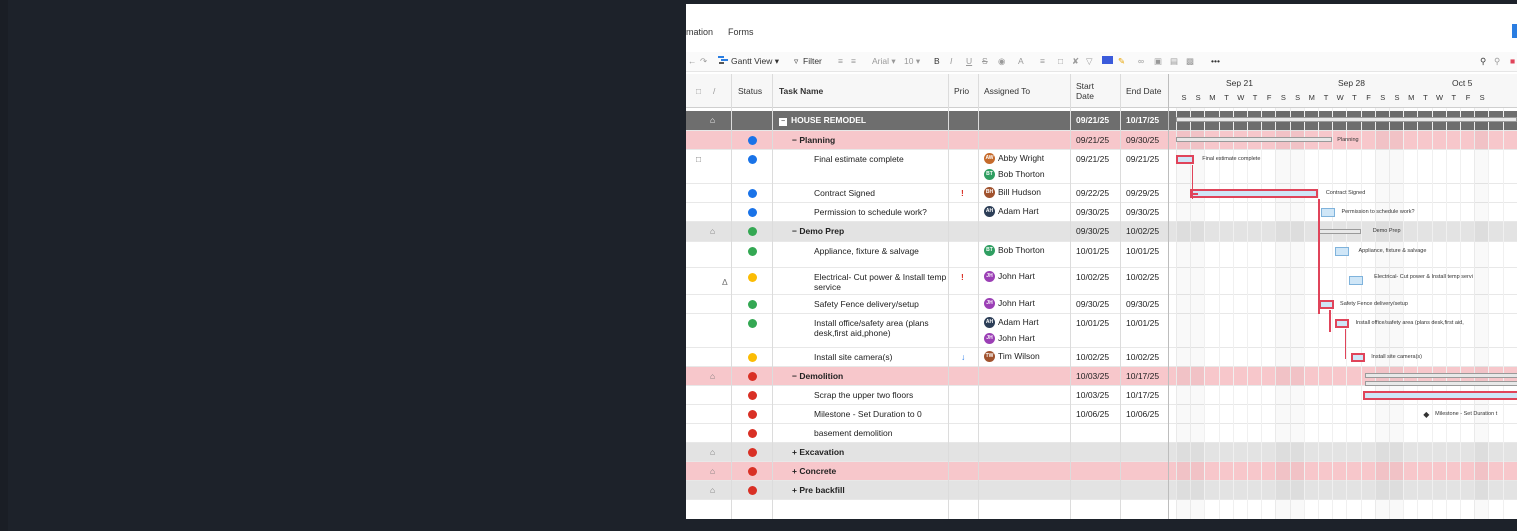 This screenshot has height=531, width=1517. What do you see at coordinates (1142, 157) in the screenshot?
I see `end-date: 09/21/25` at bounding box center [1142, 157].